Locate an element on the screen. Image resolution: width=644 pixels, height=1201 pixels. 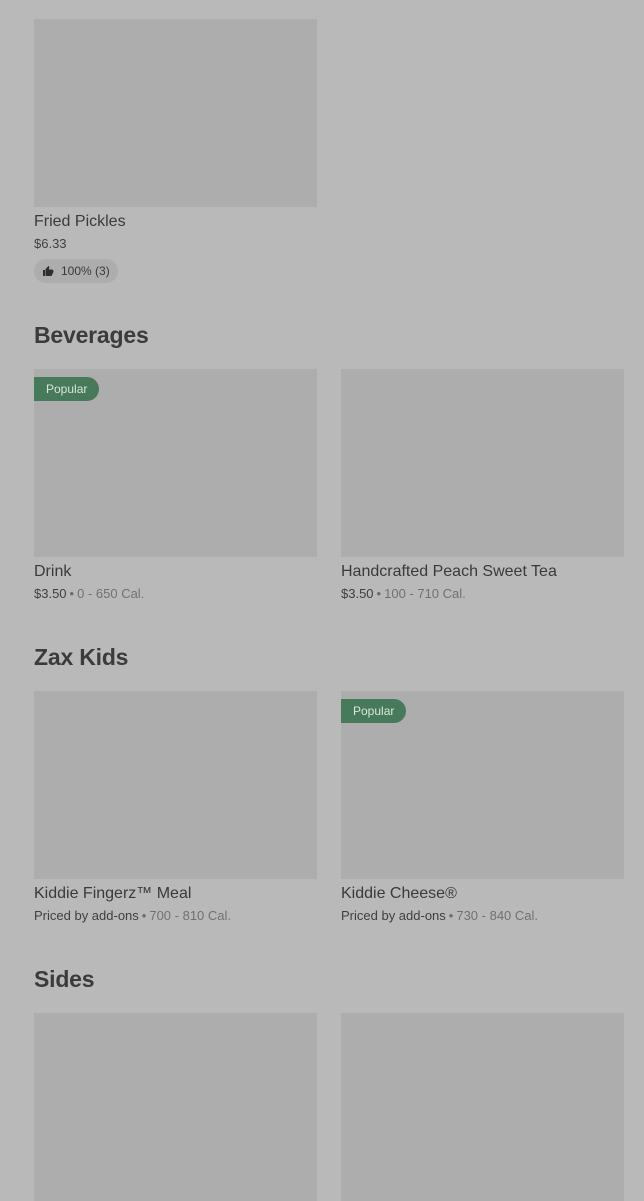
menu-item-meta: $3.50 • 100 - 710 Cal. is located at coordinates (482, 593).